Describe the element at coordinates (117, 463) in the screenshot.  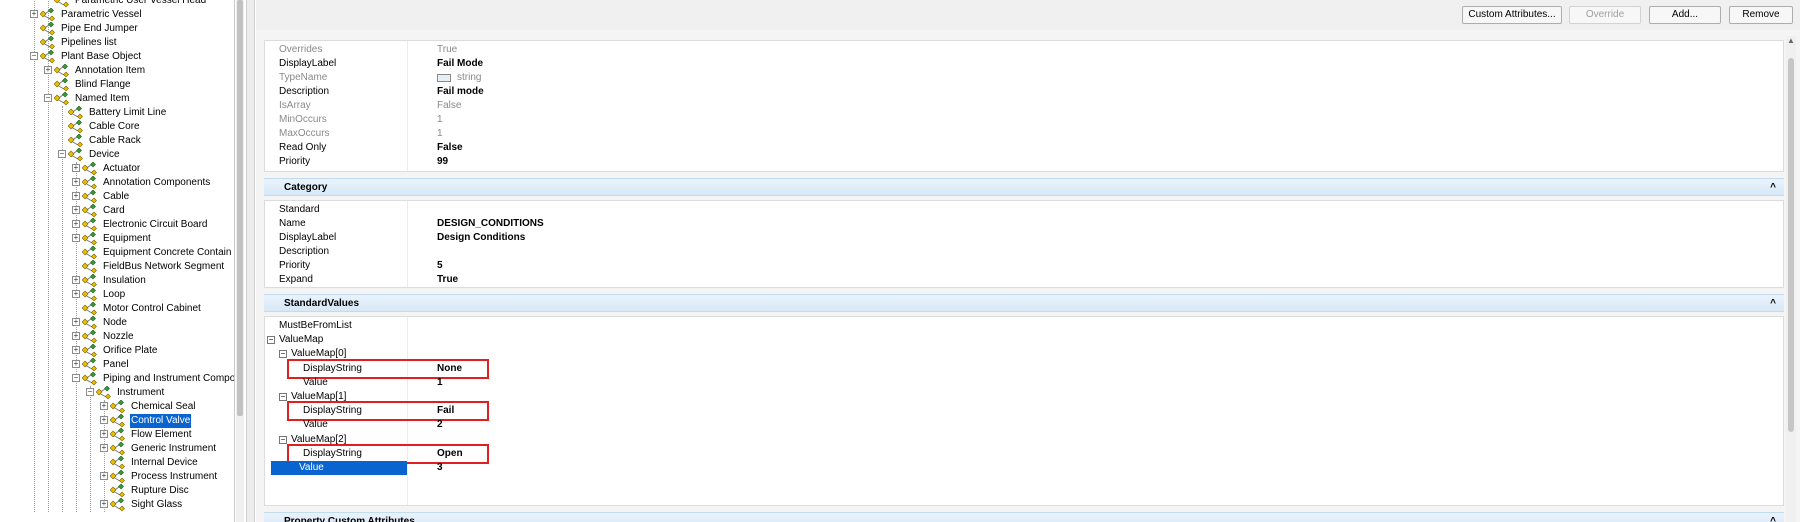
I see `tree-item: Internal Device` at that location.